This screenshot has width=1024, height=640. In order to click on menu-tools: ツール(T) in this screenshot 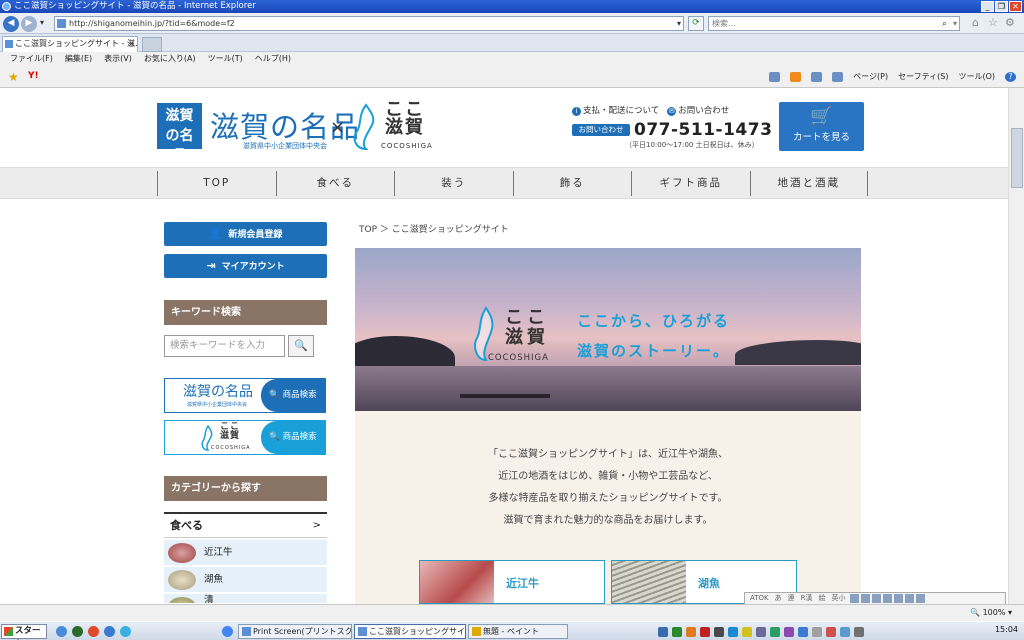, I will do `click(225, 59)`.